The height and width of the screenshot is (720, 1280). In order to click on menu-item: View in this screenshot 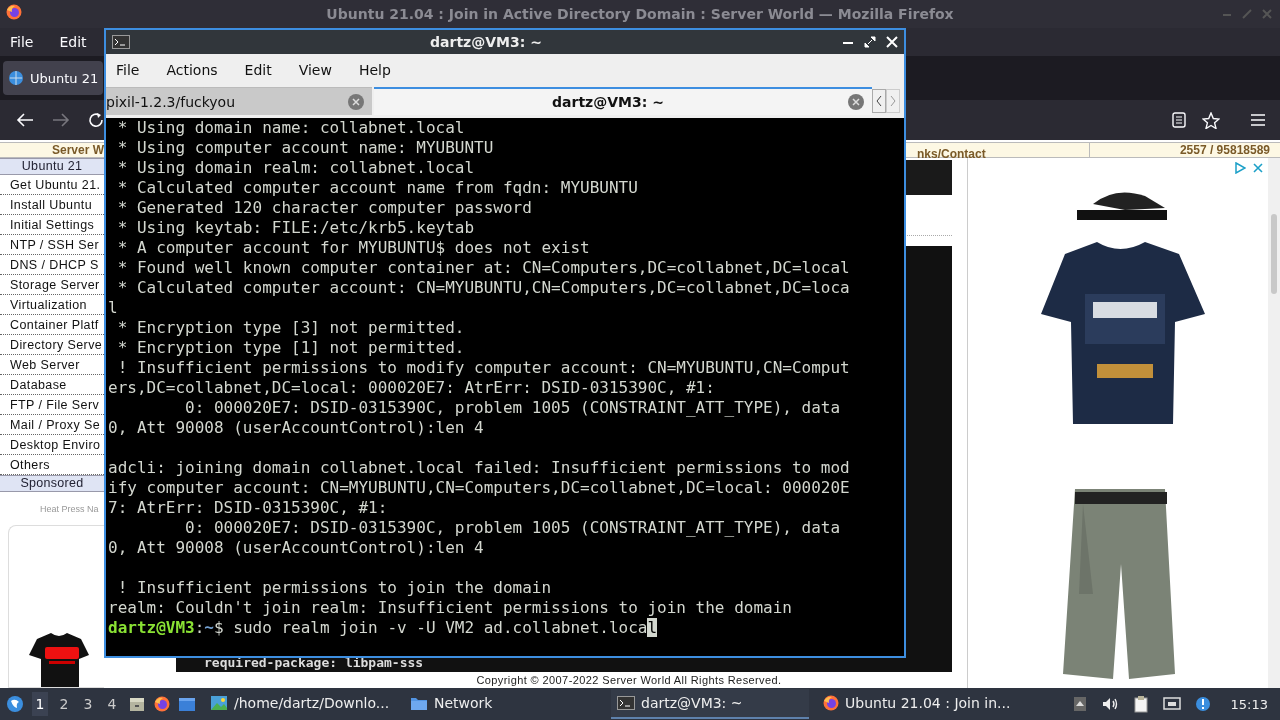, I will do `click(315, 70)`.